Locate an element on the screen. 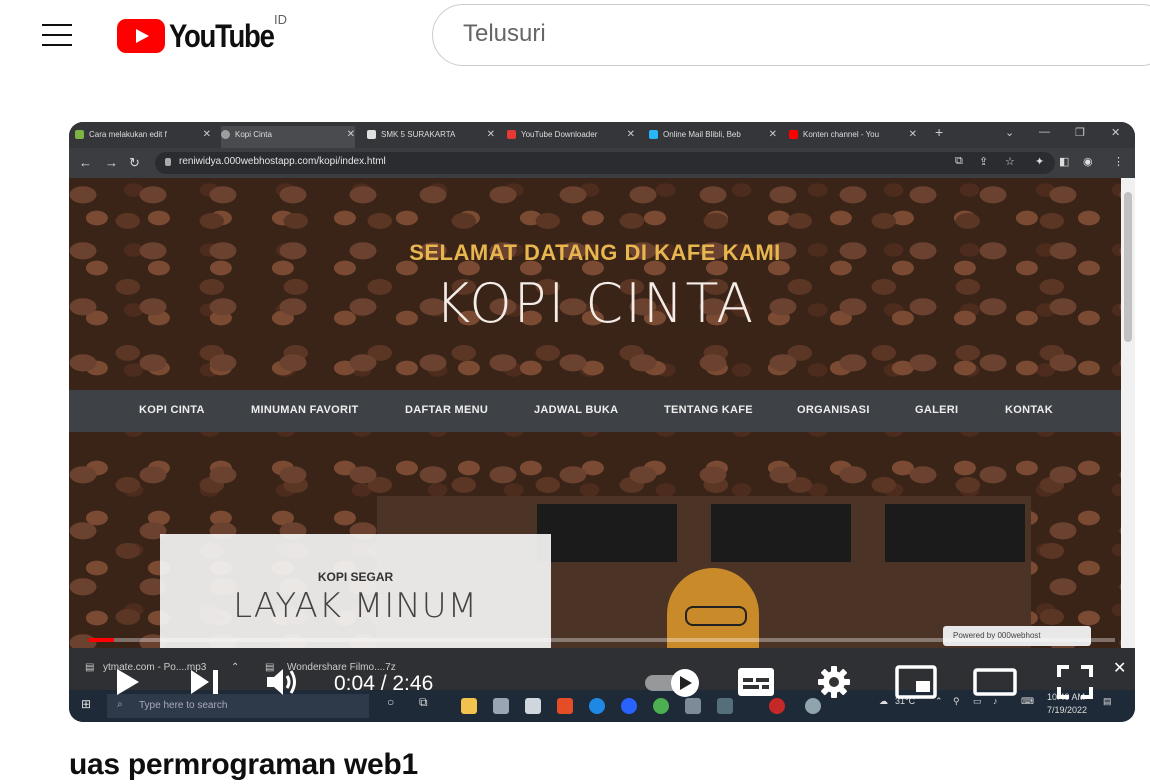  youtube-logo: YouTube ID is located at coordinates (204, 33).